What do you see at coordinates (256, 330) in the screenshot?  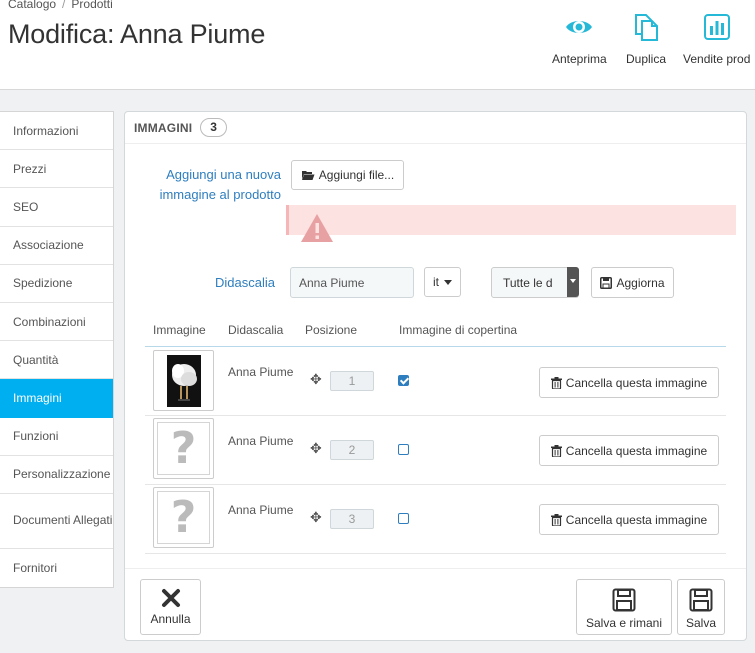 I see `col-caption: Didascalia` at bounding box center [256, 330].